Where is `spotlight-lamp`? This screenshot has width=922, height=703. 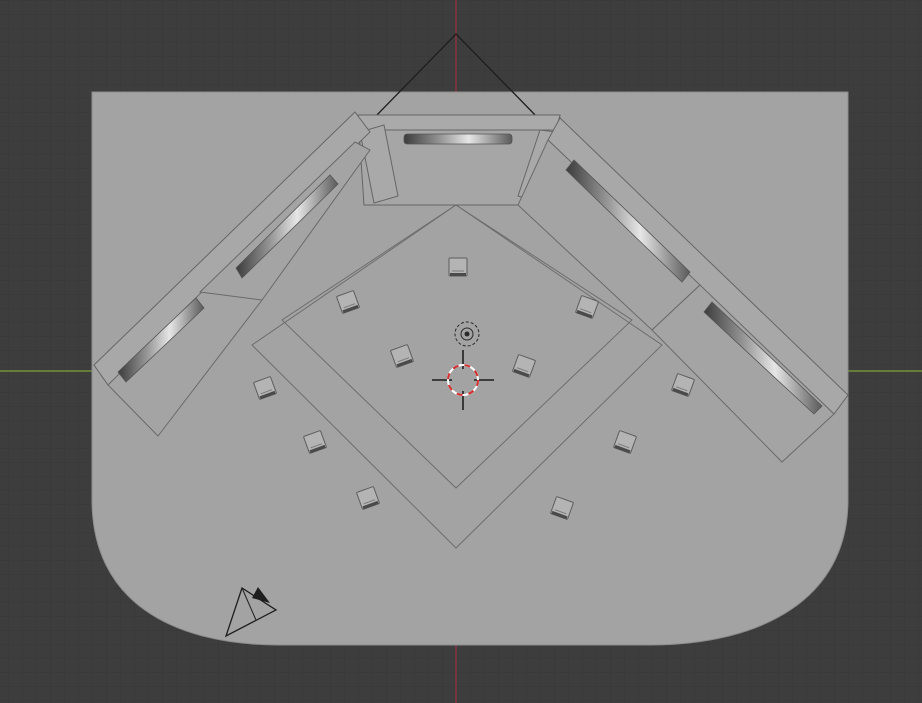
spotlight-lamp is located at coordinates (458, 267).